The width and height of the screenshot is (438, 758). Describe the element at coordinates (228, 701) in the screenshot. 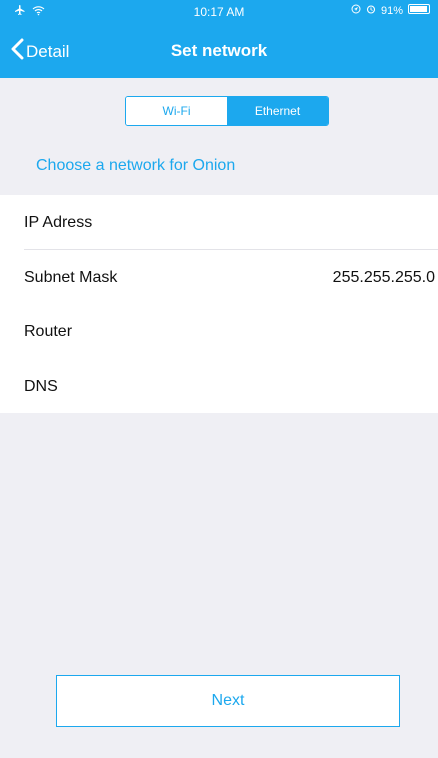

I see `next-button: Next` at that location.